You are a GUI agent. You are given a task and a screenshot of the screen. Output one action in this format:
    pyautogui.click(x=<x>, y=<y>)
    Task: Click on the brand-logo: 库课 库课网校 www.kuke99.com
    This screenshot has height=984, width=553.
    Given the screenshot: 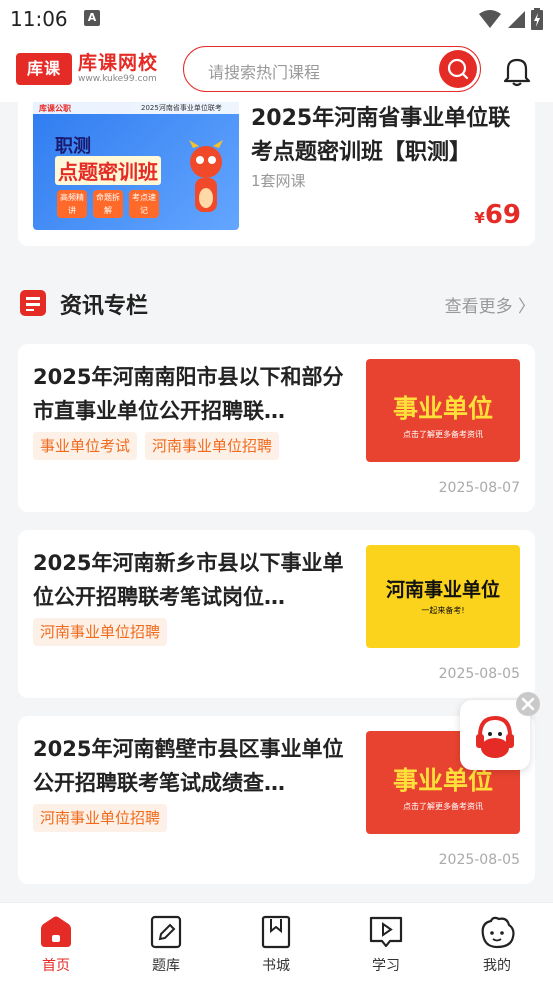 What is the action you would take?
    pyautogui.click(x=87, y=68)
    